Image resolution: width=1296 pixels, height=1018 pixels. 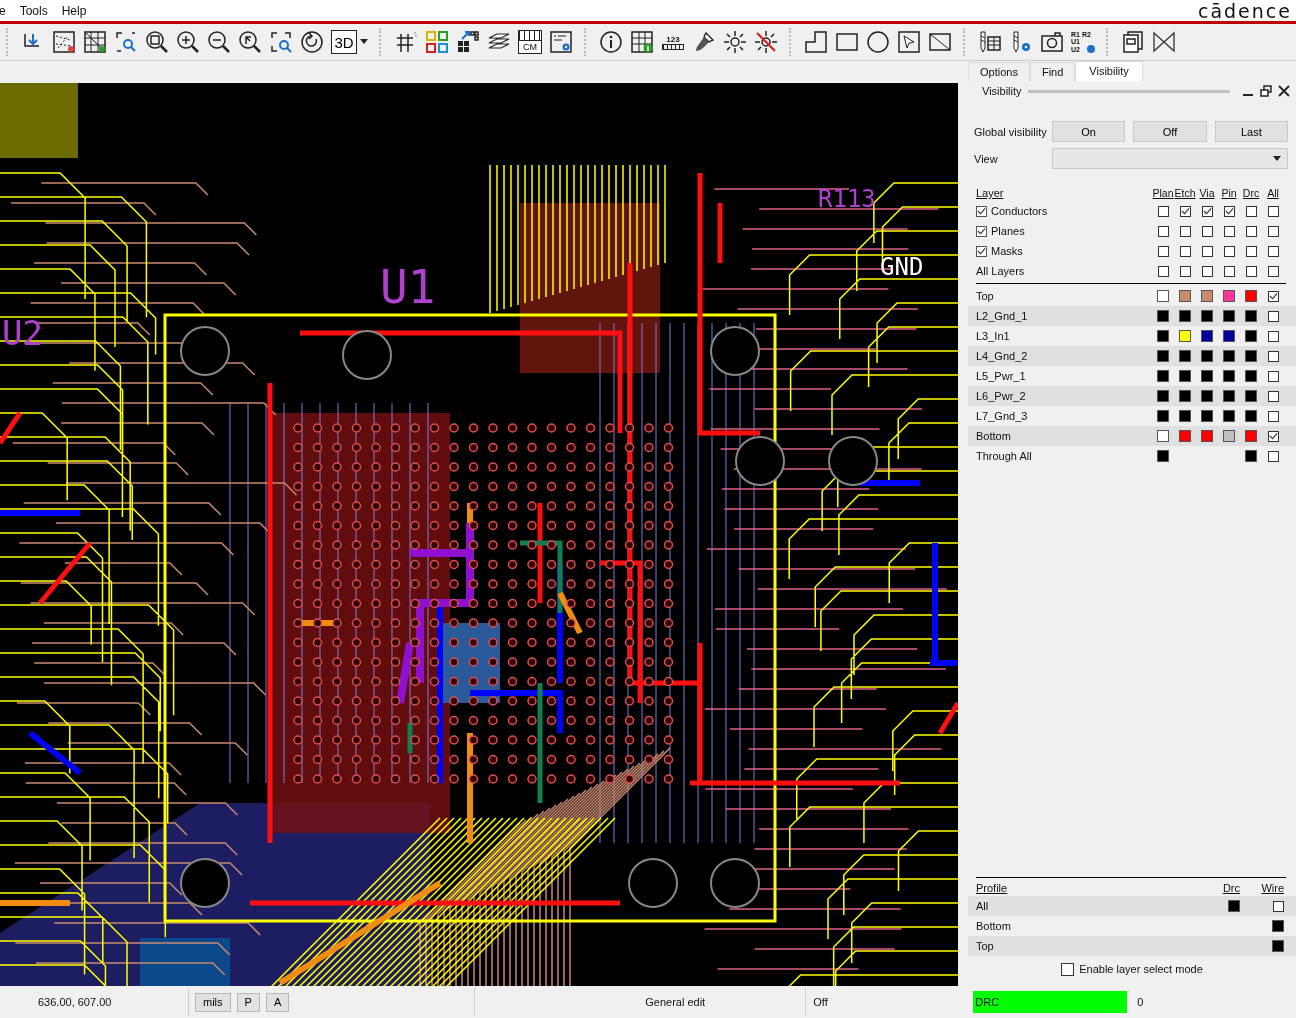 What do you see at coordinates (1251, 131) in the screenshot?
I see `visibility-button: Last` at bounding box center [1251, 131].